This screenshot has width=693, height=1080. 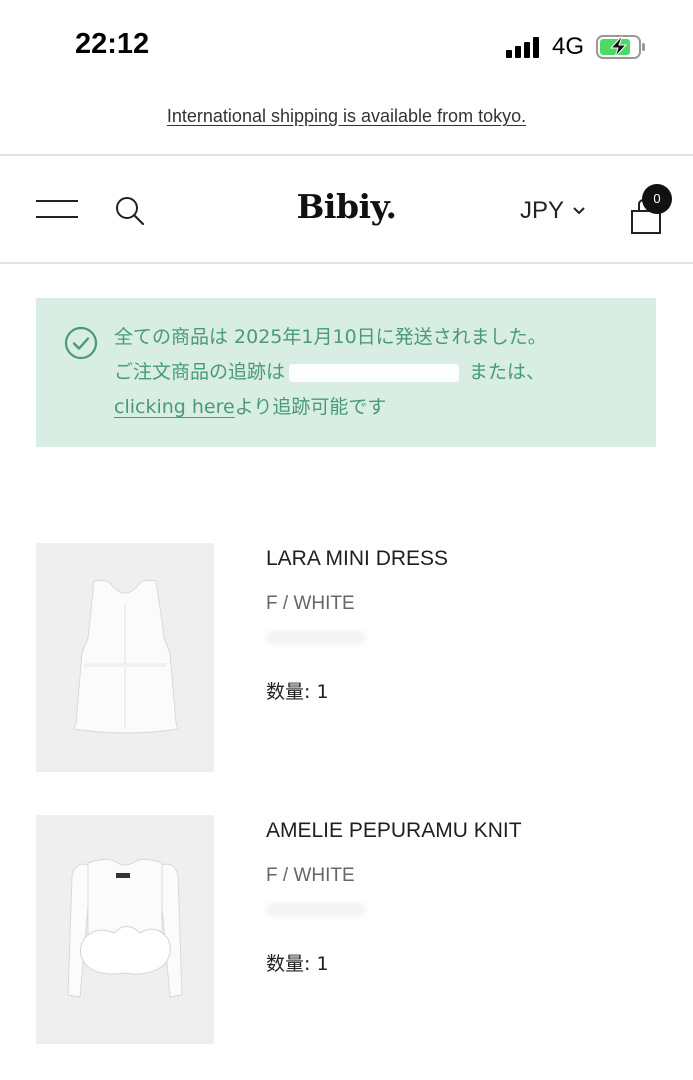 What do you see at coordinates (346, 206) in the screenshot?
I see `site-logo: Bibiy.` at bounding box center [346, 206].